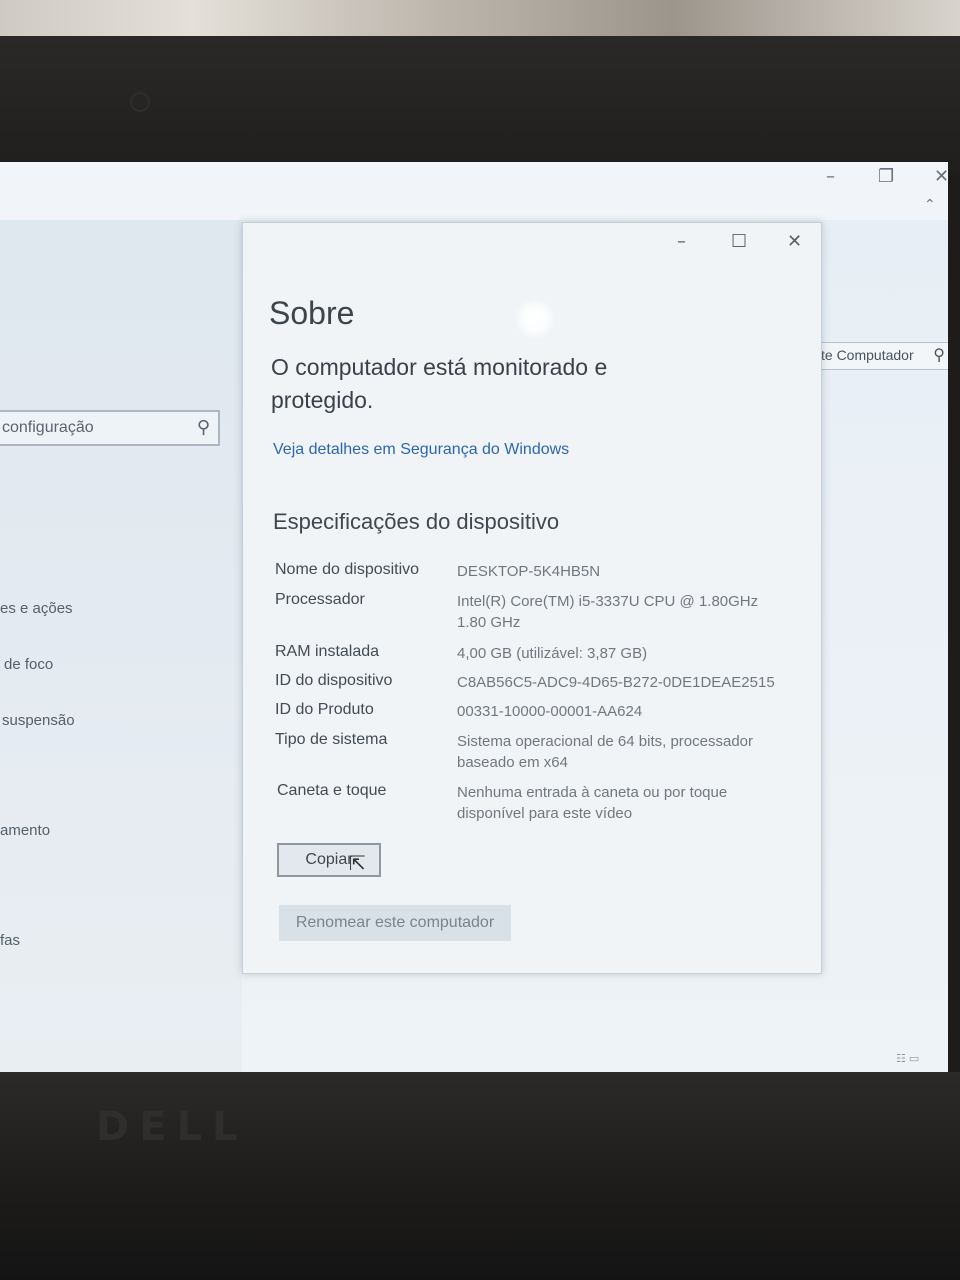  I want to click on spec-label-pen-touch: Caneta e toque, so click(332, 790).